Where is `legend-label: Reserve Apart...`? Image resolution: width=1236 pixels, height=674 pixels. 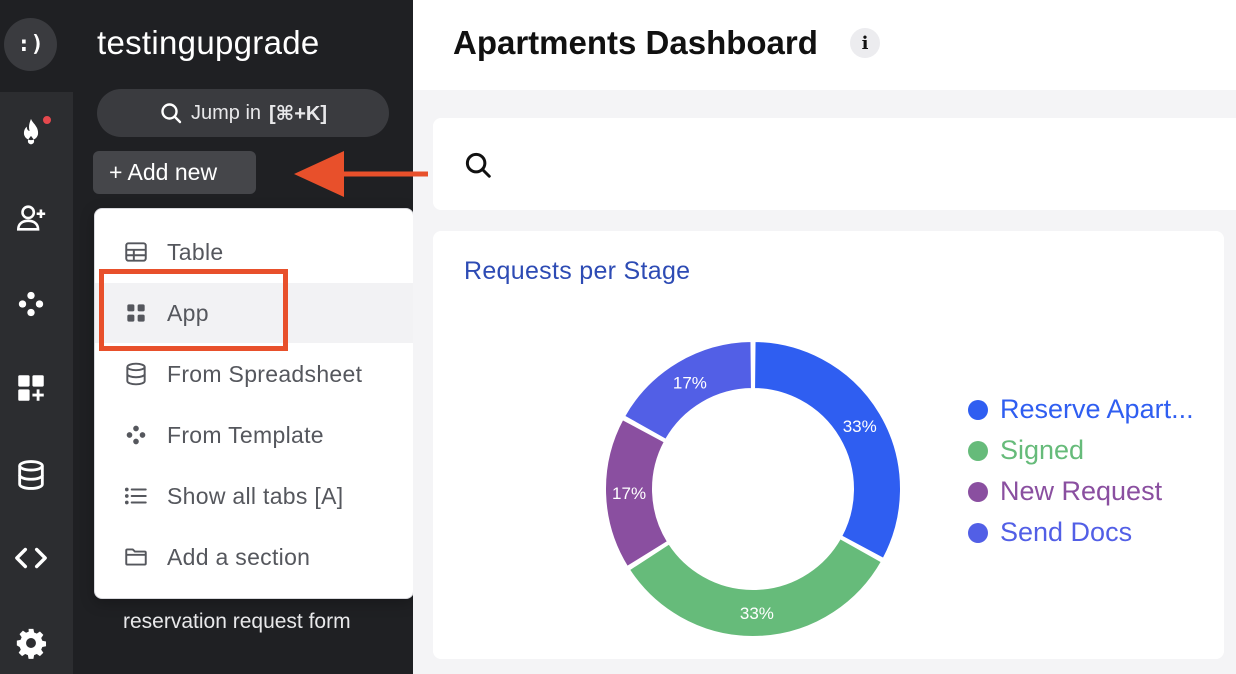 legend-label: Reserve Apart... is located at coordinates (1097, 409).